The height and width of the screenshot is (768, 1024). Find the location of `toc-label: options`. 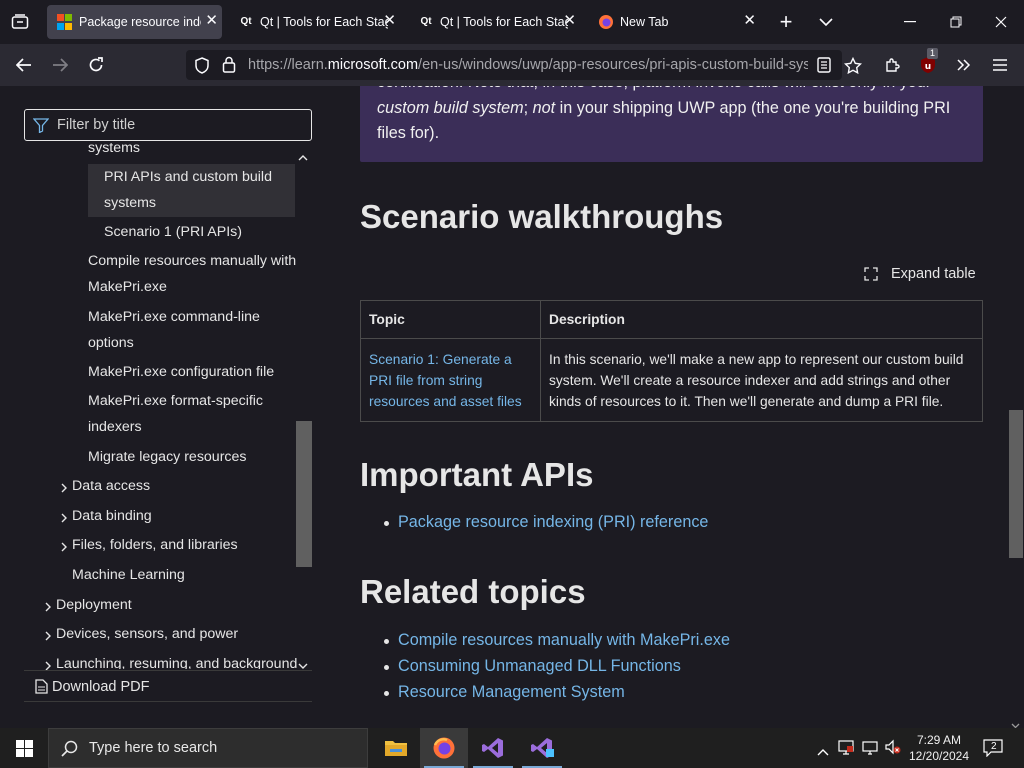

toc-label: options is located at coordinates (111, 342).